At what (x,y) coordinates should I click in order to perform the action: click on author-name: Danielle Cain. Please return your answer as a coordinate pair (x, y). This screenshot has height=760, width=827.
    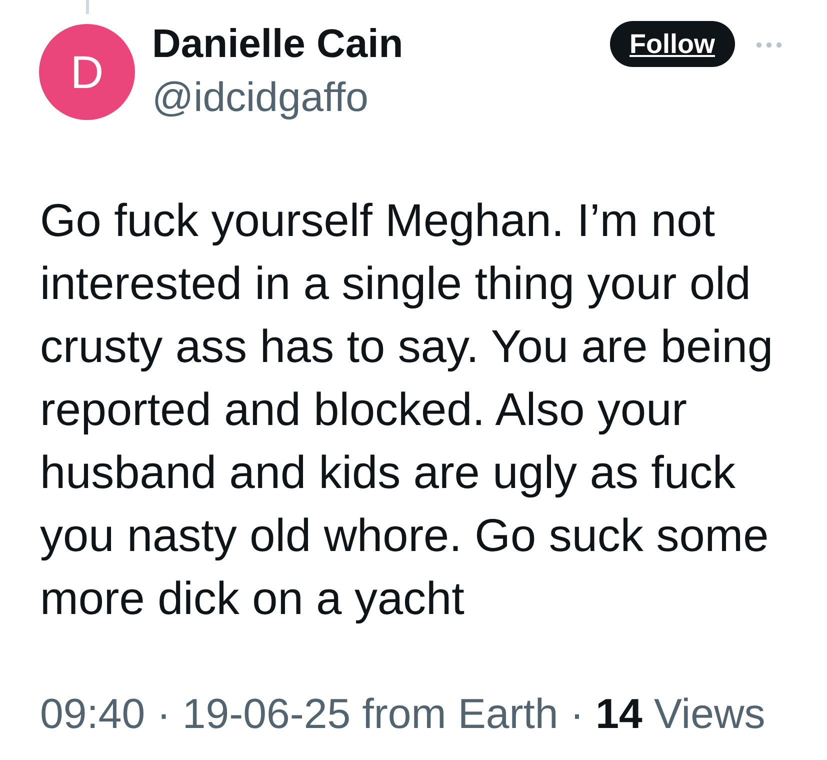
    Looking at the image, I should click on (278, 44).